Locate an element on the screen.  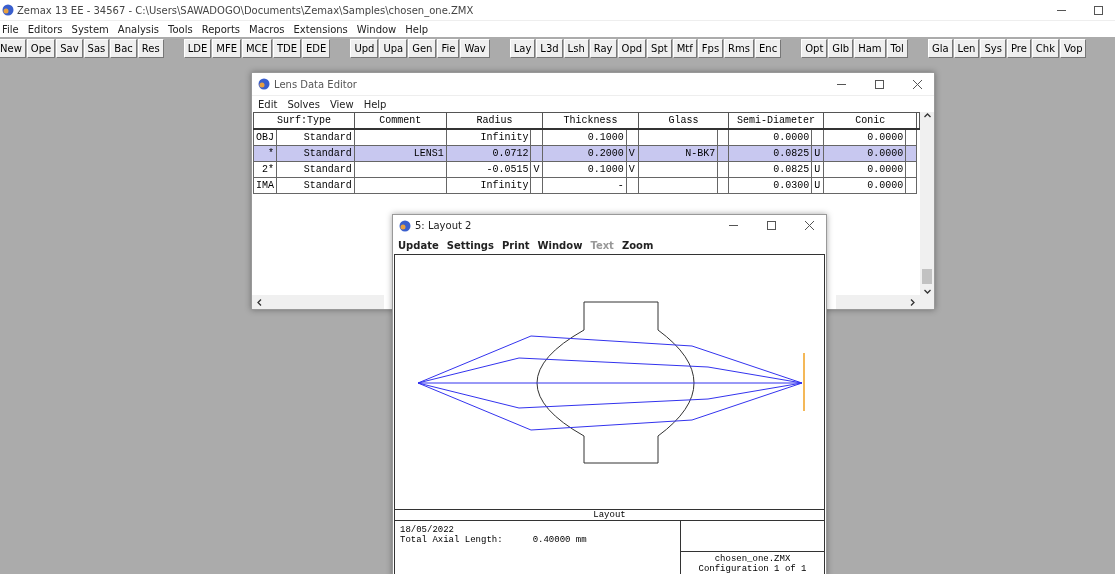
axial-length-value: 0.40000 mm is located at coordinates (559, 540).